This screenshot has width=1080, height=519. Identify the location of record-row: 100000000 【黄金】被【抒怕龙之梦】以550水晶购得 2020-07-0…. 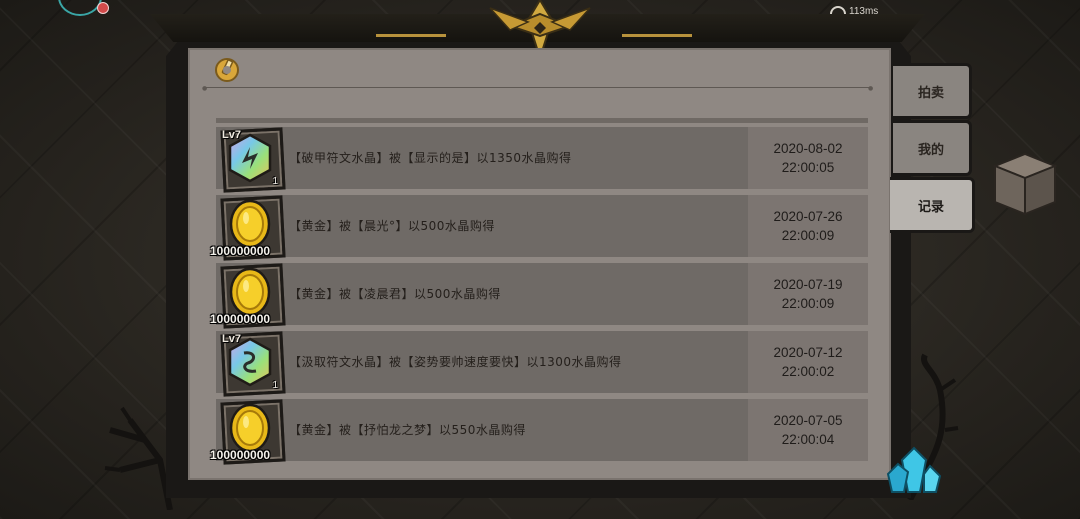
(539, 432).